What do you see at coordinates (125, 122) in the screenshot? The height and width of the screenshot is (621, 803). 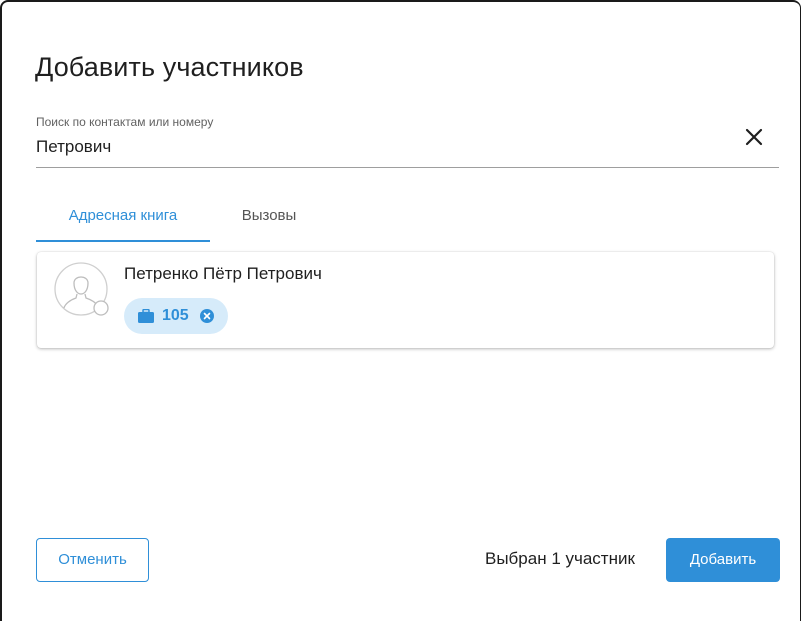 I see `search-label: Поиск по контактам или номеру` at bounding box center [125, 122].